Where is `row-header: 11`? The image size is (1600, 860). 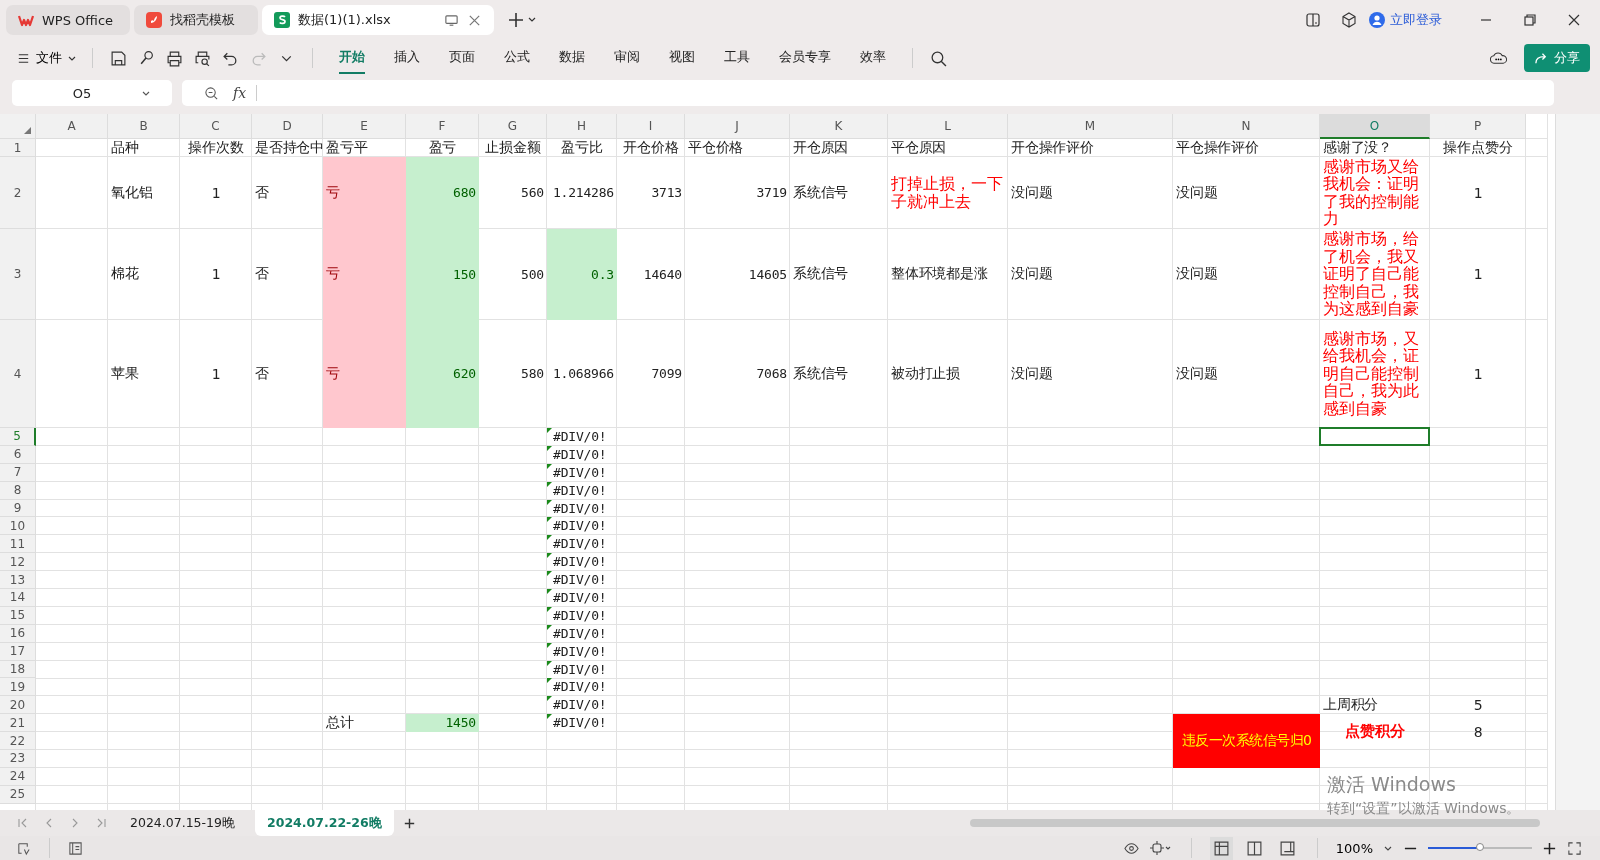
row-header: 11 is located at coordinates (18, 544).